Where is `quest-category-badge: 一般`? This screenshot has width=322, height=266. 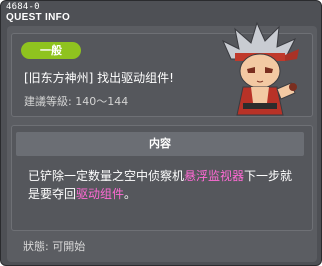 quest-category-badge: 一般 is located at coordinates (51, 50).